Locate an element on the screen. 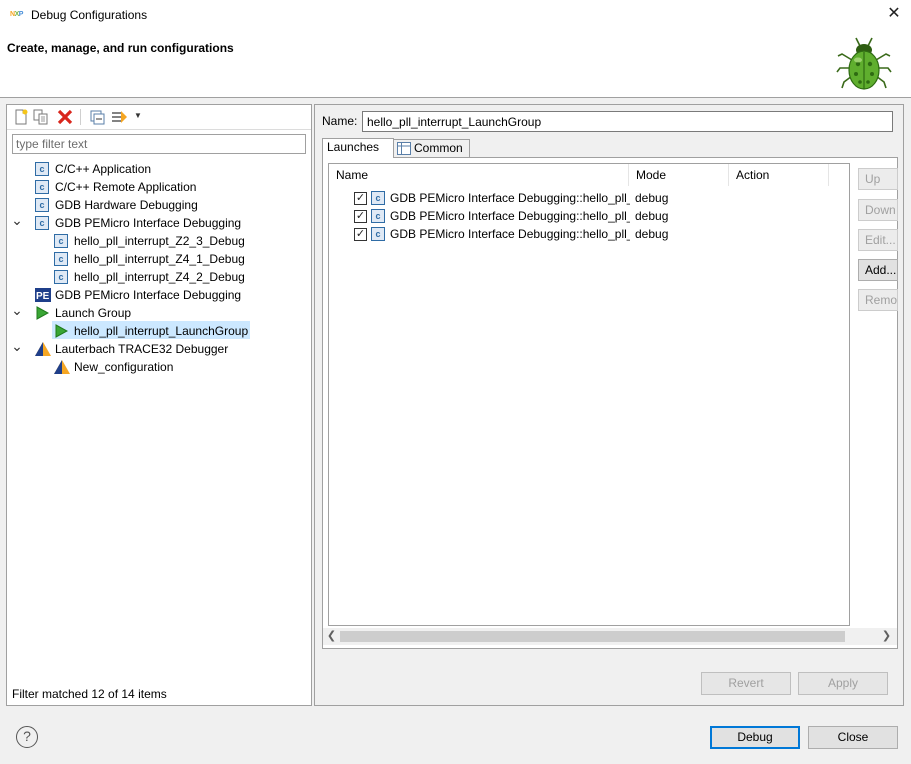 The height and width of the screenshot is (764, 911). name-field is located at coordinates (627, 121).